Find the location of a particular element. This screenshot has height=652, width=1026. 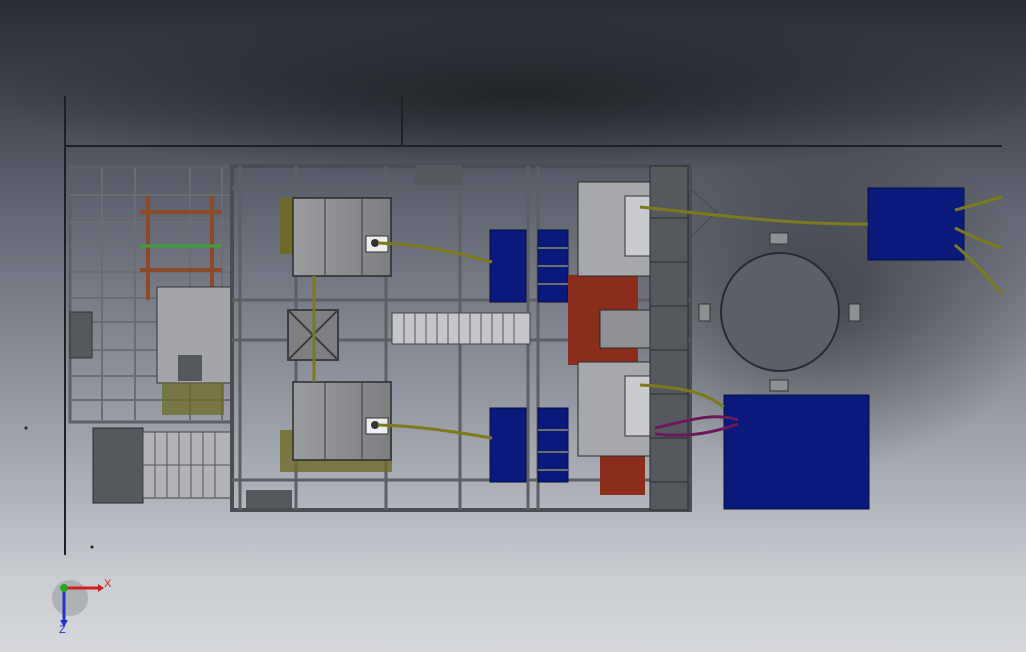

bottom-left-feeder is located at coordinates (162, 465).